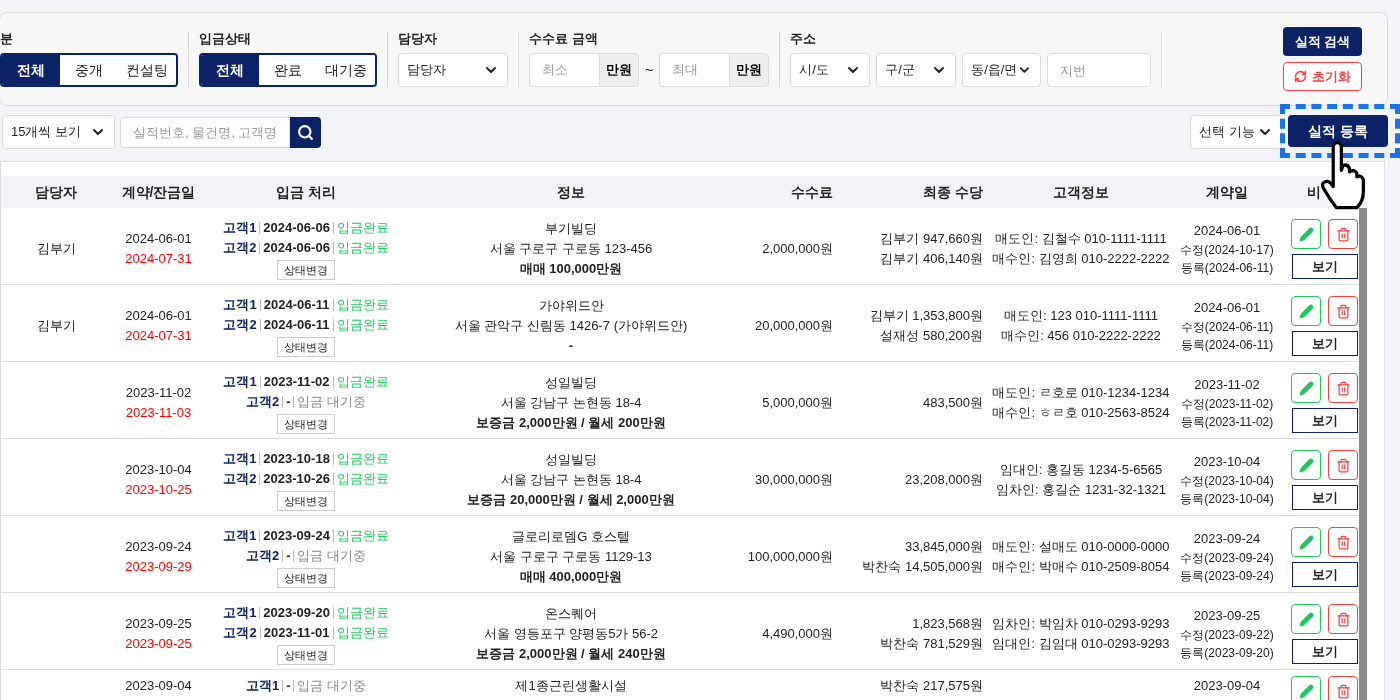  What do you see at coordinates (1081, 336) in the screenshot?
I see `customer-info: 매수인: 456 010-2222-2222` at bounding box center [1081, 336].